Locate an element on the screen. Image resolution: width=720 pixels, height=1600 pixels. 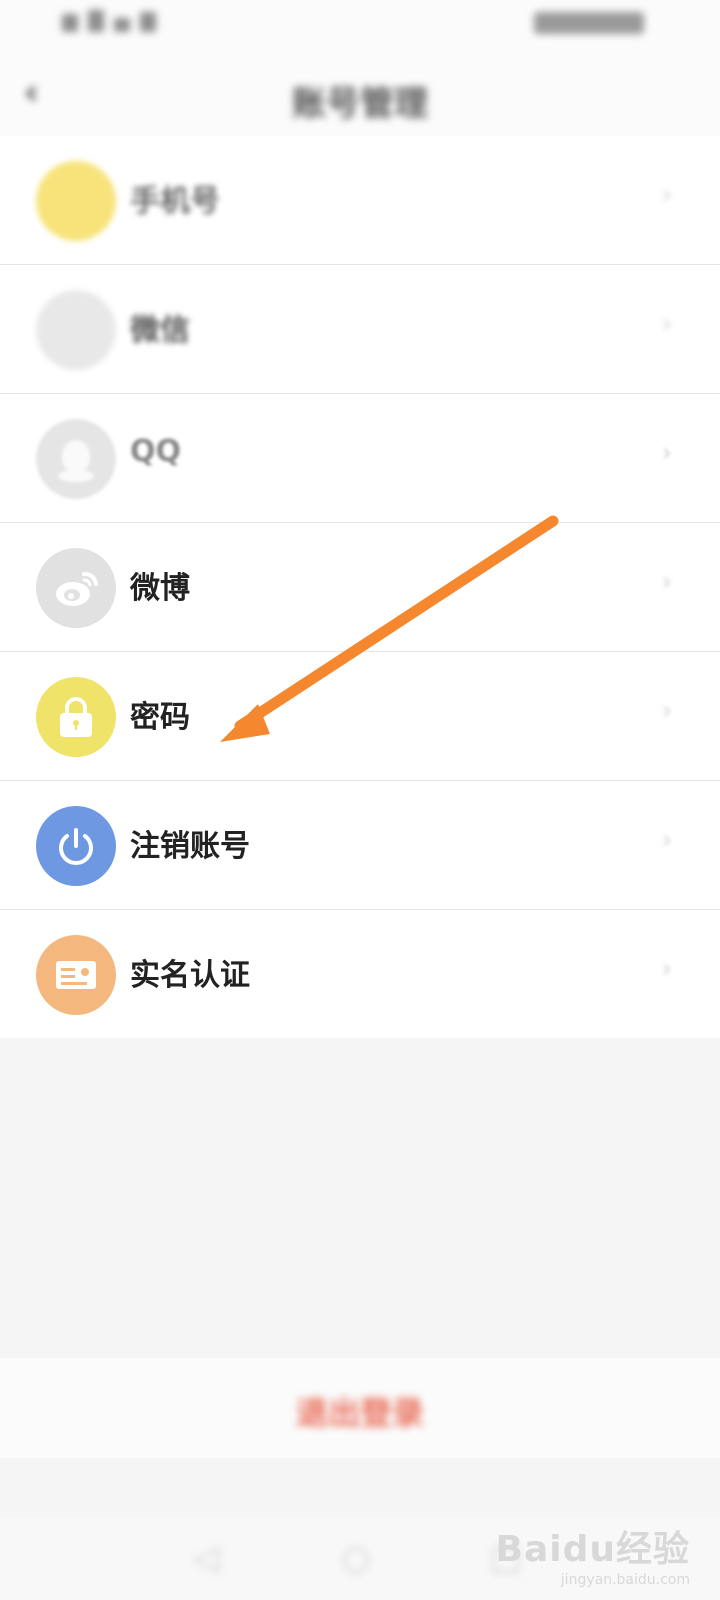
nav-back-icon: ◁ is located at coordinates (206, 1558).